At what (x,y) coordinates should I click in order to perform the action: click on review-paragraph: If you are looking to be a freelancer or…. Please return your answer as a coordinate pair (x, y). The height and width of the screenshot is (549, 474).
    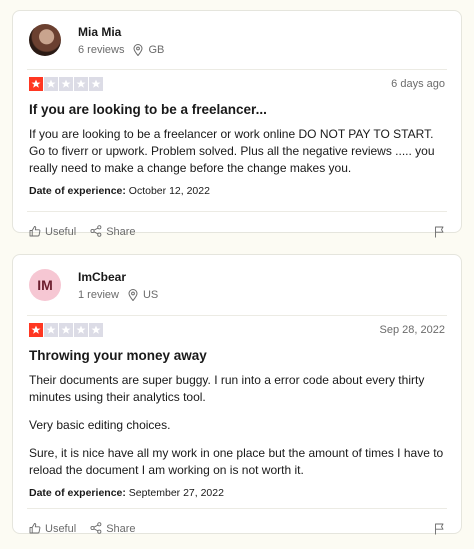
    Looking at the image, I should click on (232, 151).